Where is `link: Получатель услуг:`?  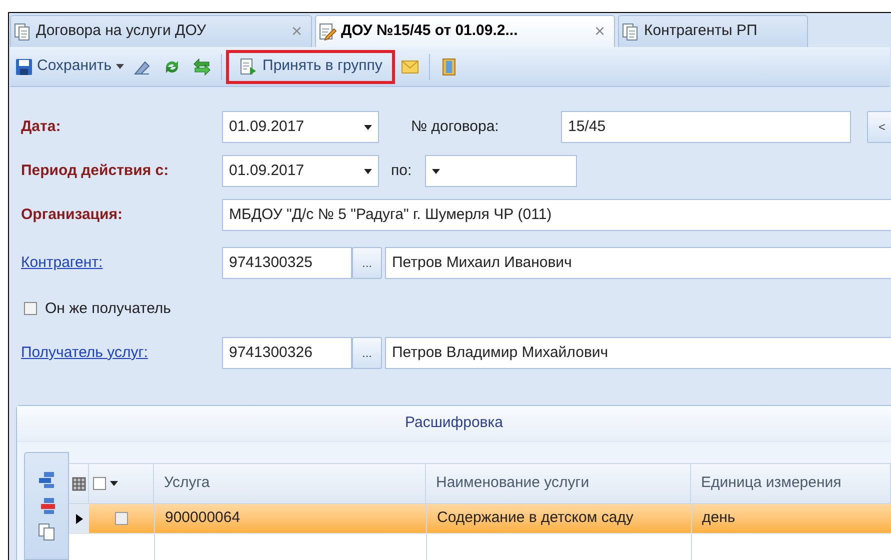
link: Получатель услуг: is located at coordinates (84, 353).